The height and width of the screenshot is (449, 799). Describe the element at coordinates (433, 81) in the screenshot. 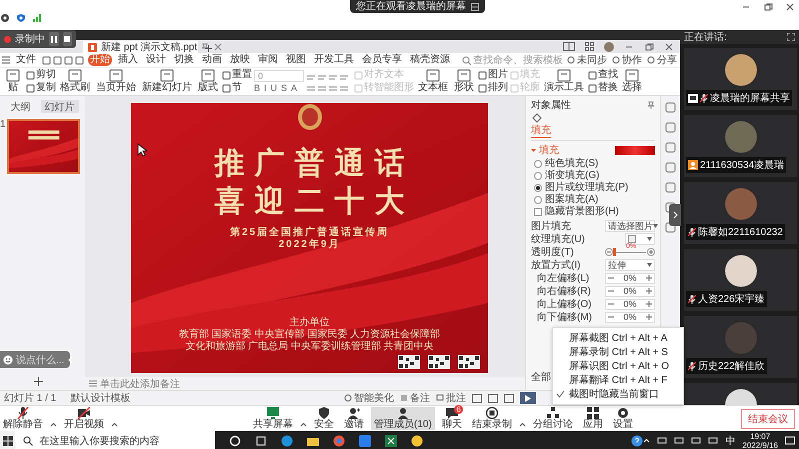

I see `ribbon-button: 文本框` at that location.